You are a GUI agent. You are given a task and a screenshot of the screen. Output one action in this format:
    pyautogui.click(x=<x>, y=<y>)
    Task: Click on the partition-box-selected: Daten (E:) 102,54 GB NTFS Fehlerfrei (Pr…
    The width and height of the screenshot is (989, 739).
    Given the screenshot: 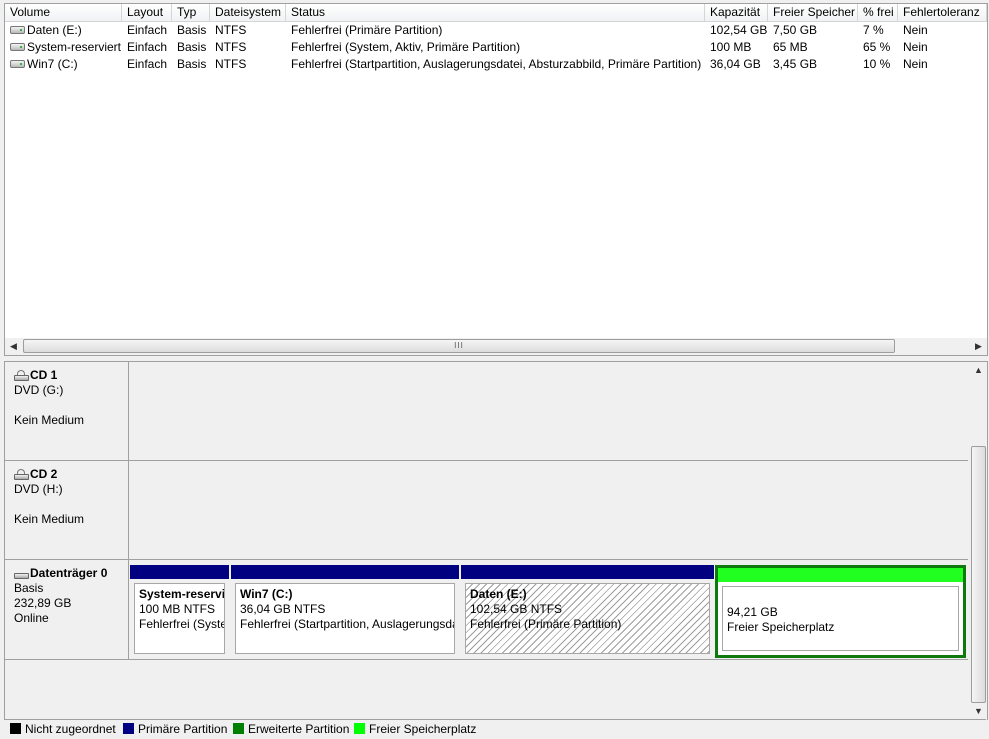 What is the action you would take?
    pyautogui.click(x=587, y=618)
    